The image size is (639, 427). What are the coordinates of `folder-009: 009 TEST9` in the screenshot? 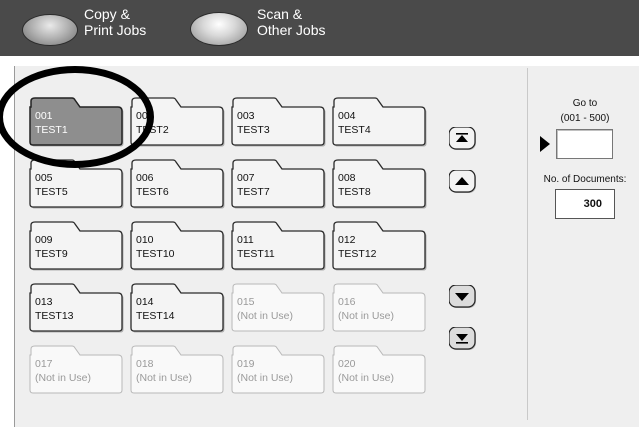 It's located at (76, 246).